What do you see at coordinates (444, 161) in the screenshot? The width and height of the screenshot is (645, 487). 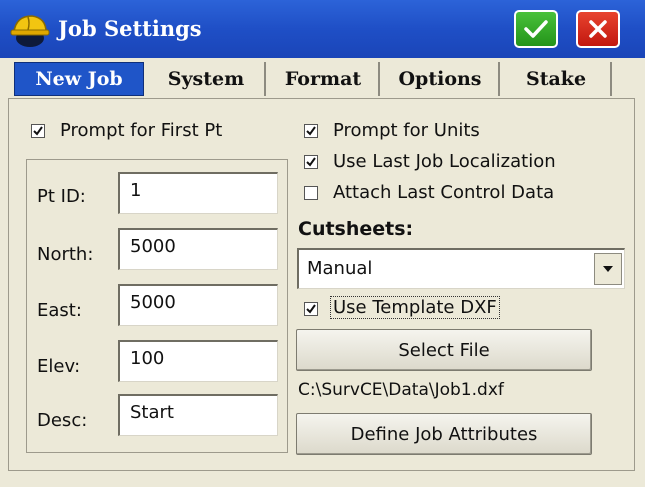 I see `use-last-localization-label: Use Last Job Localization` at bounding box center [444, 161].